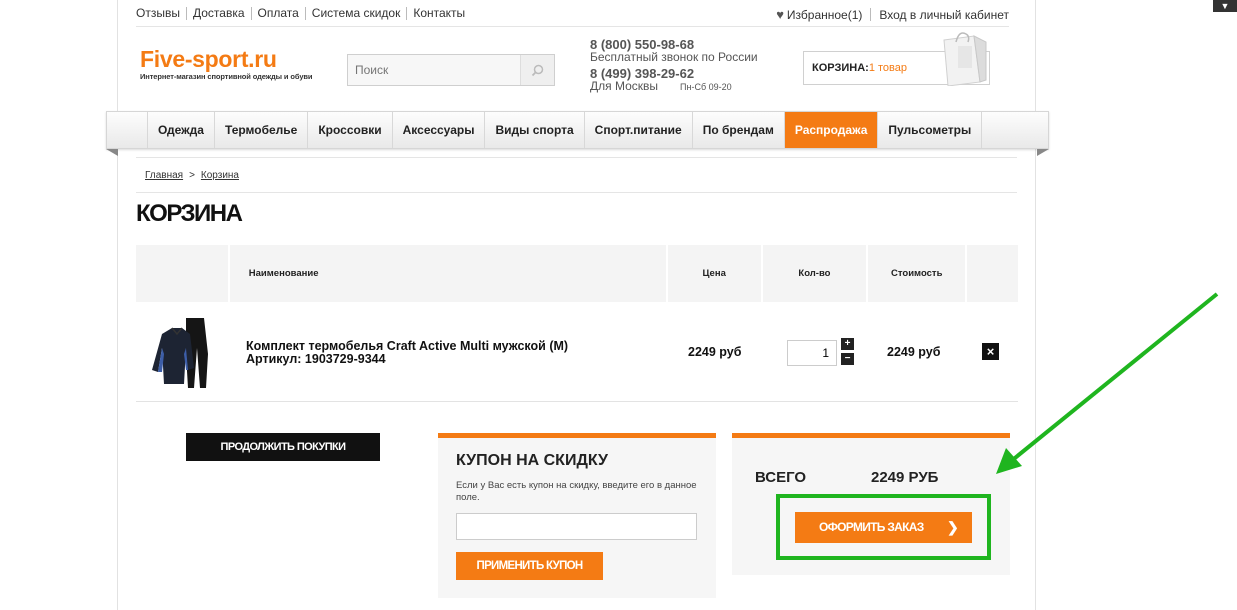 Image resolution: width=1237 pixels, height=610 pixels. What do you see at coordinates (1225, 6) in the screenshot?
I see `chevron-down-icon: ▼` at bounding box center [1225, 6].